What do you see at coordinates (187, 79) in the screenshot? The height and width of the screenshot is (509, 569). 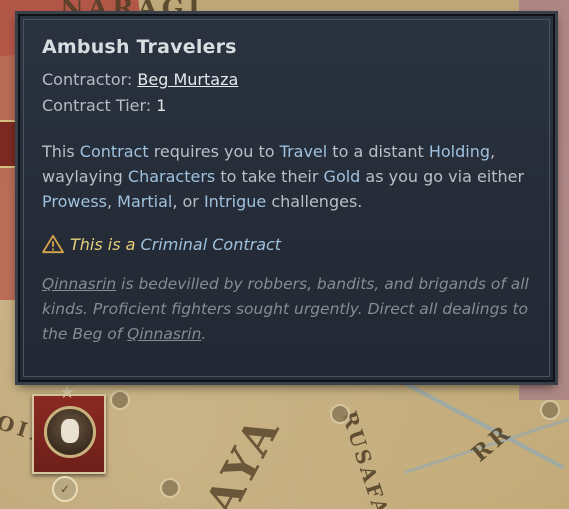 I see `contractor-name-link: Beg Murtaza` at bounding box center [187, 79].